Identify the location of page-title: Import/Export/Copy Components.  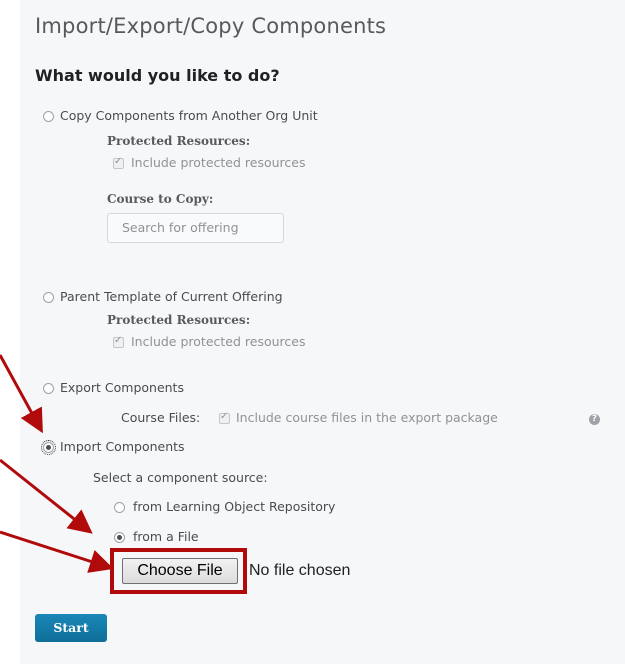
(211, 26).